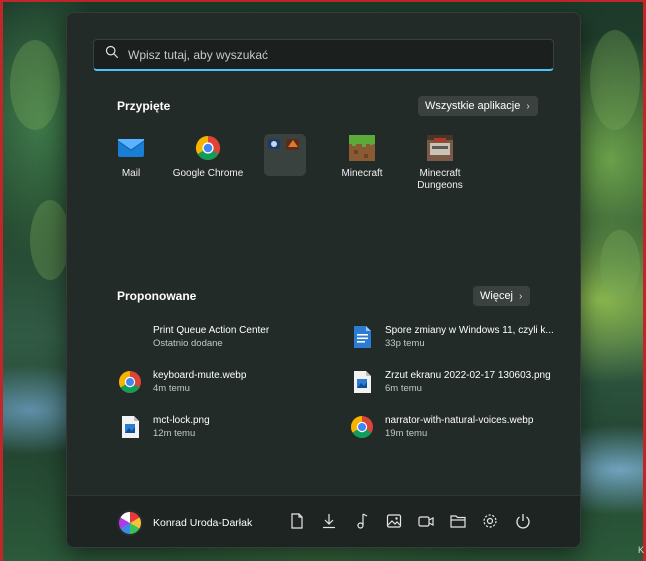 This screenshot has width=646, height=561. Describe the element at coordinates (112, 54) in the screenshot. I see `search-icon` at that location.